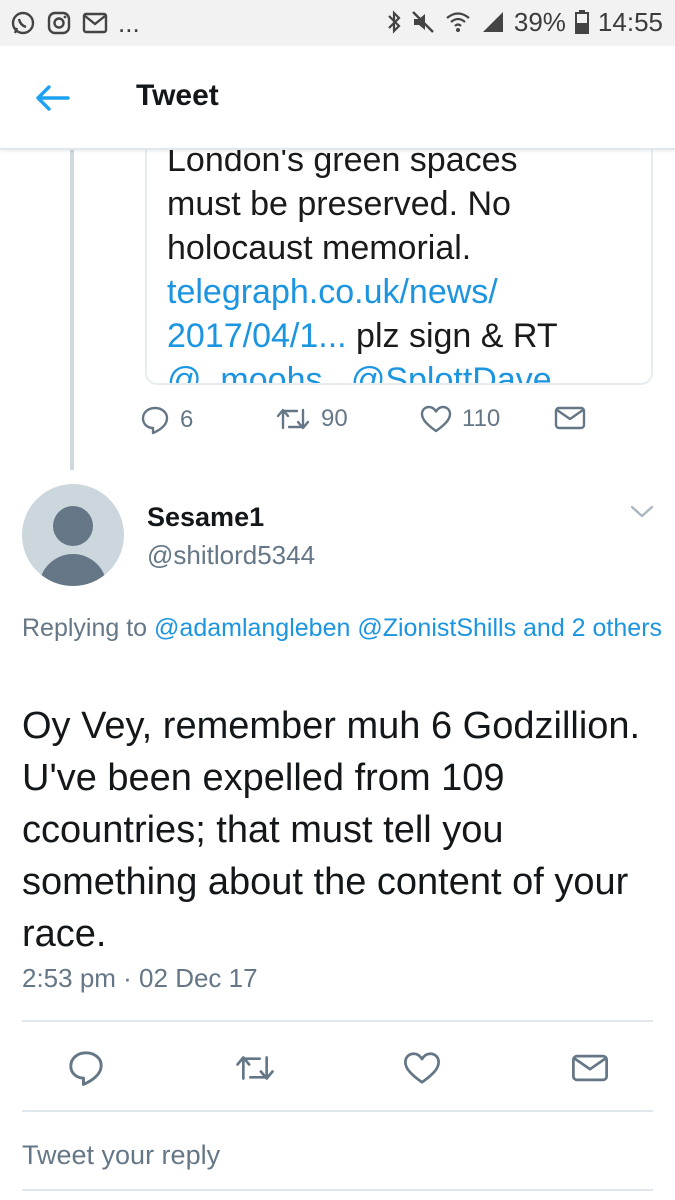 This screenshot has width=675, height=1200. I want to click on thread-line, so click(72, 310).